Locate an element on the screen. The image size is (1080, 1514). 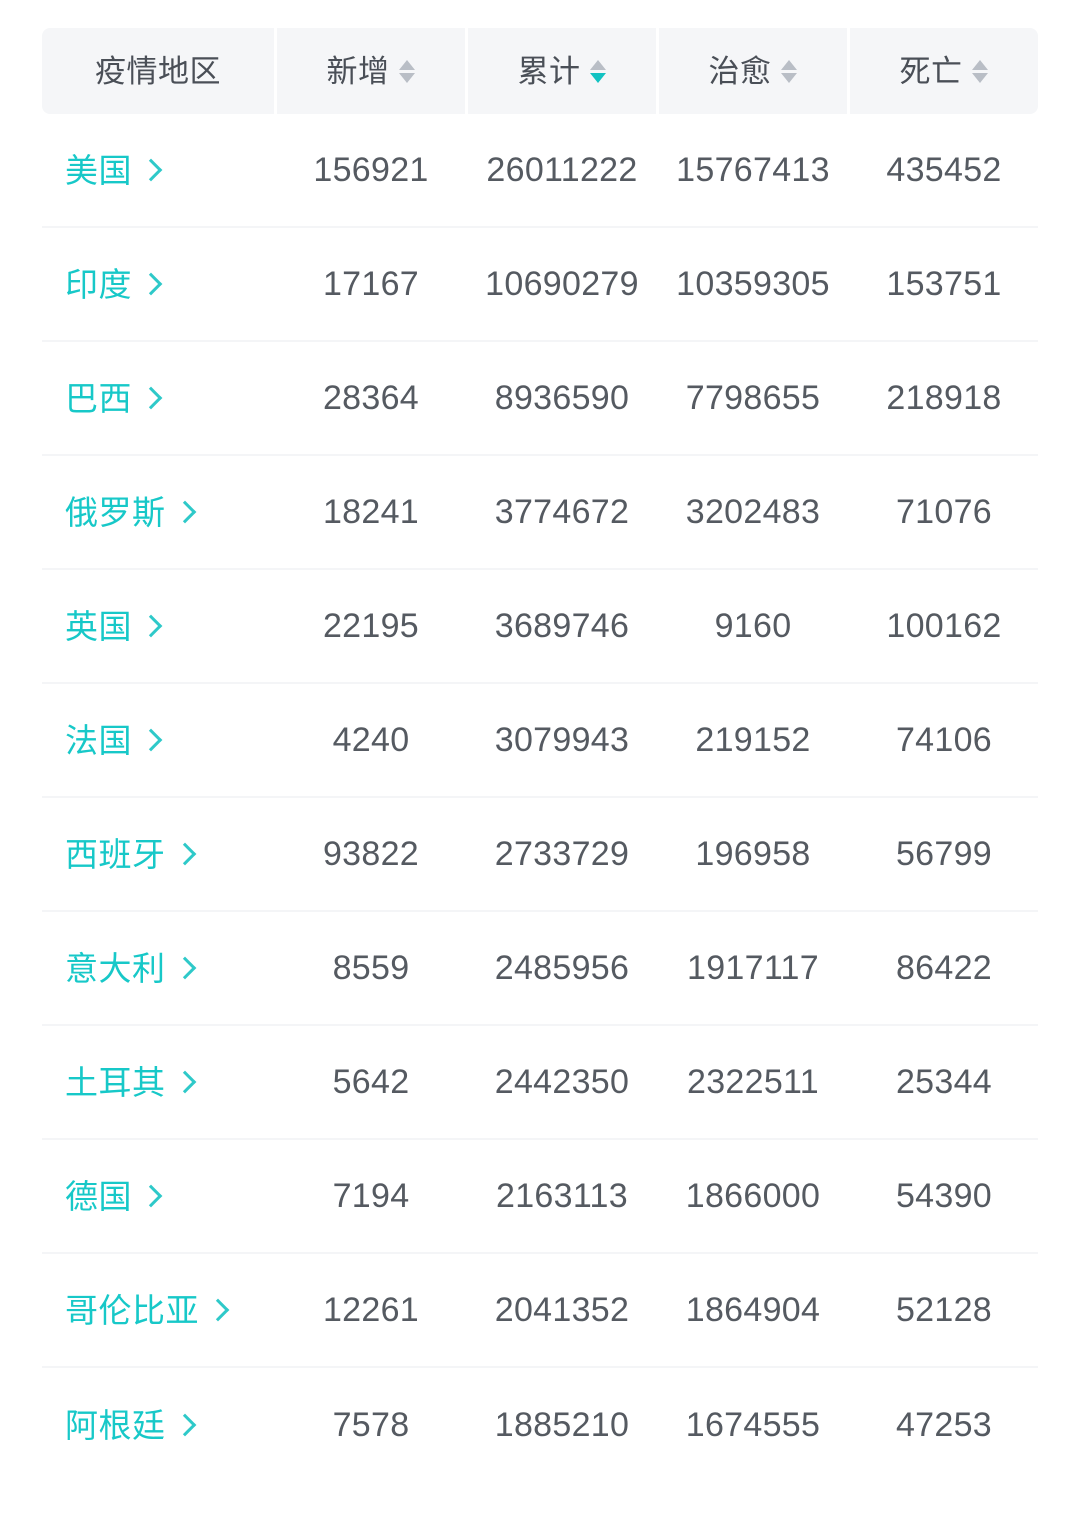
new-cell: 8559 is located at coordinates (371, 968).